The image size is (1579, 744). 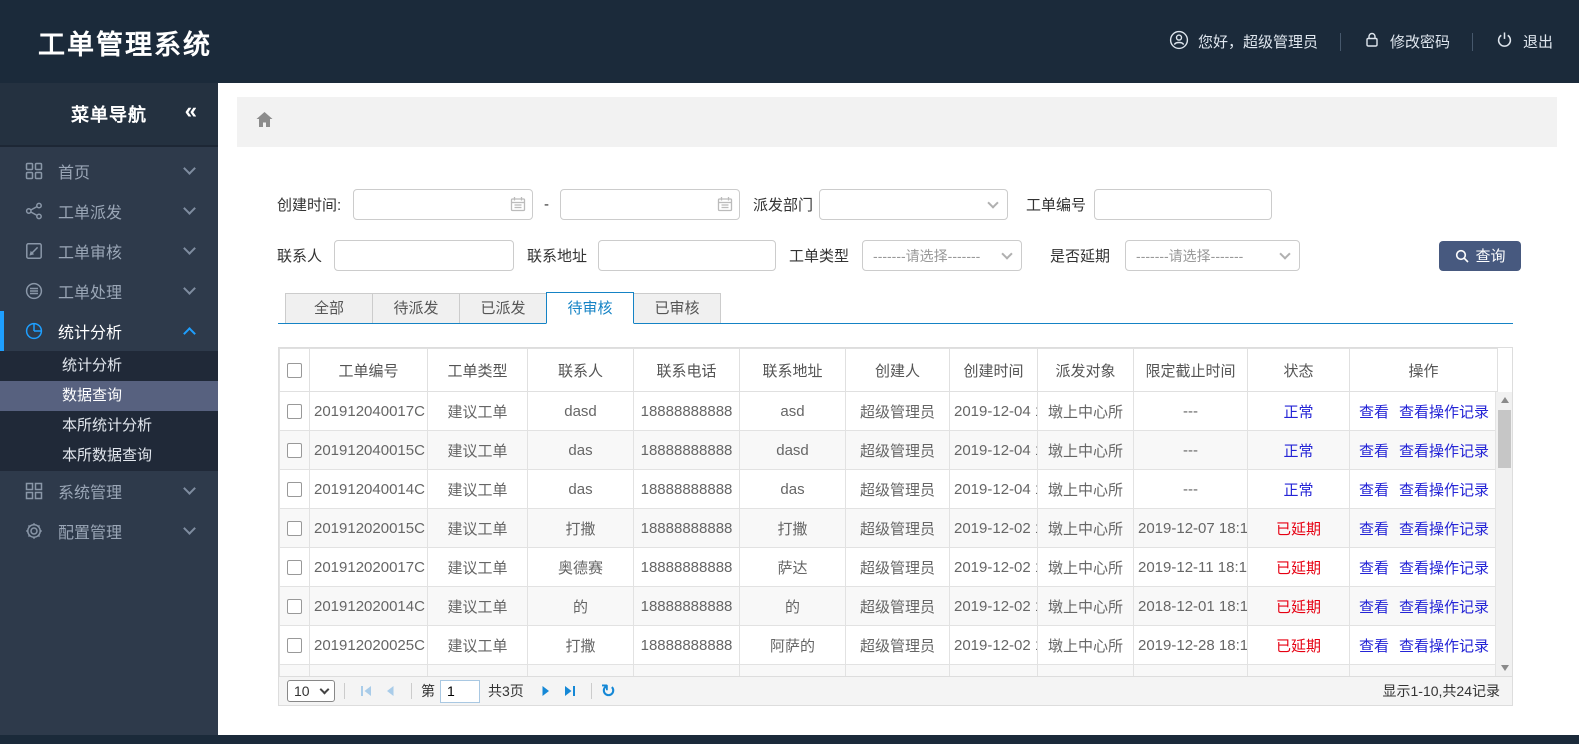 What do you see at coordinates (294, 371) in the screenshot?
I see `select-all-checkbox` at bounding box center [294, 371].